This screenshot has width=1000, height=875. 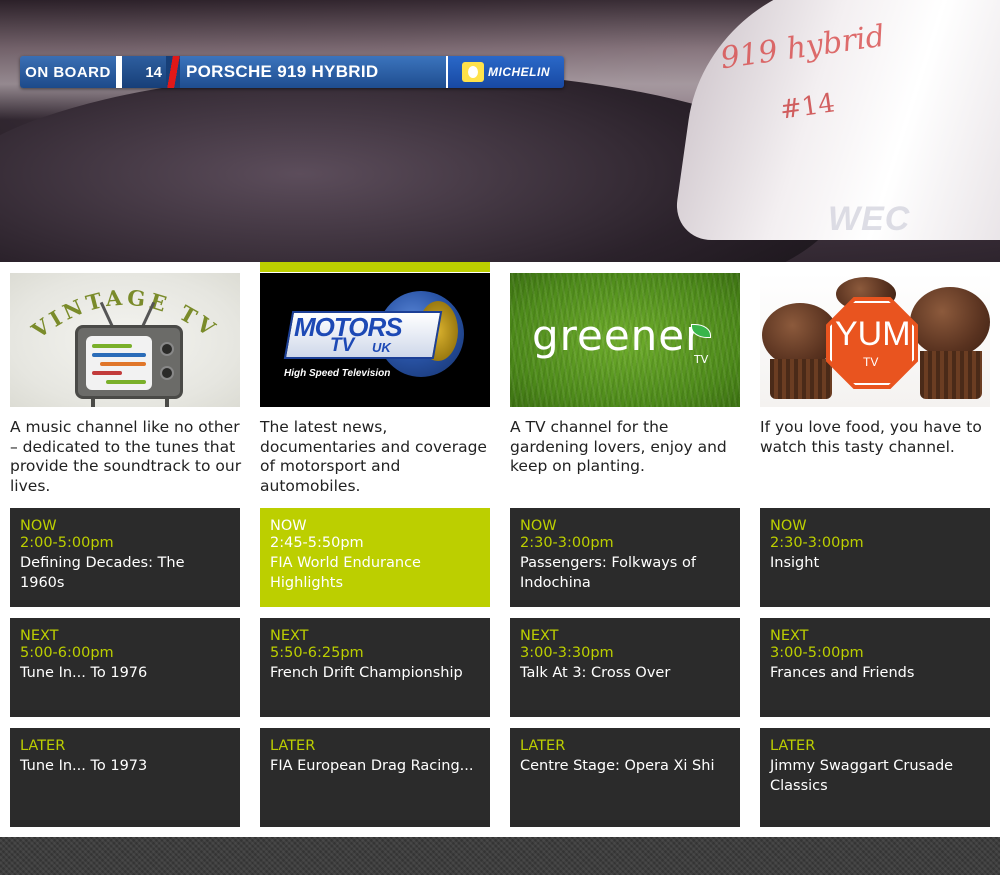 What do you see at coordinates (119, 363) in the screenshot?
I see `tv-screen` at bounding box center [119, 363].